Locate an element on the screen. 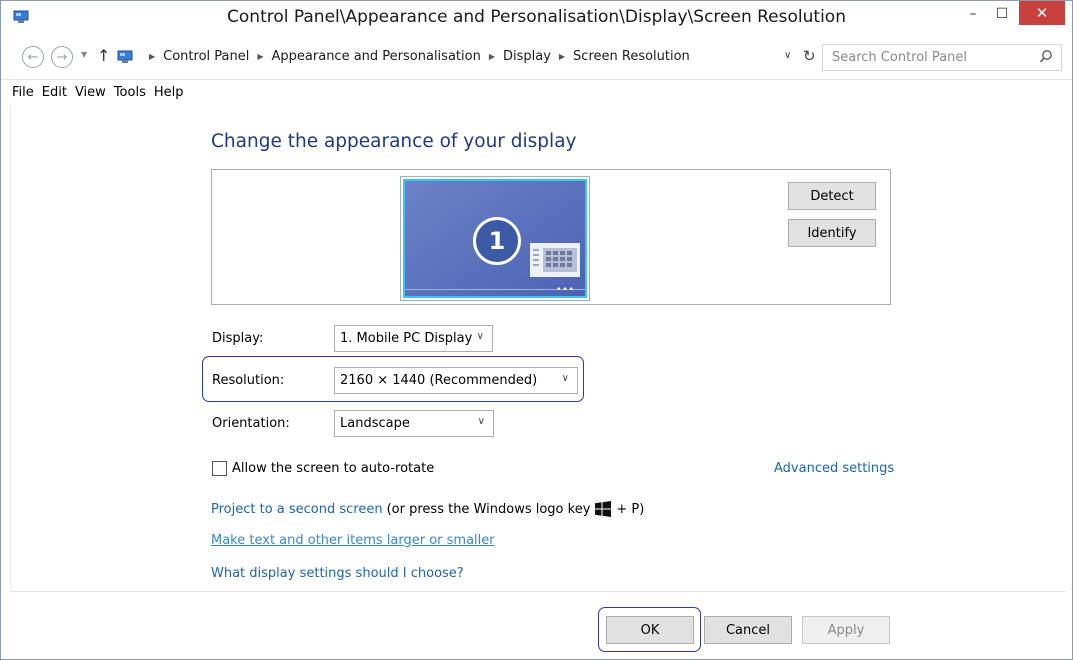 This screenshot has width=1073, height=660. close-button: ✕ is located at coordinates (1042, 13).